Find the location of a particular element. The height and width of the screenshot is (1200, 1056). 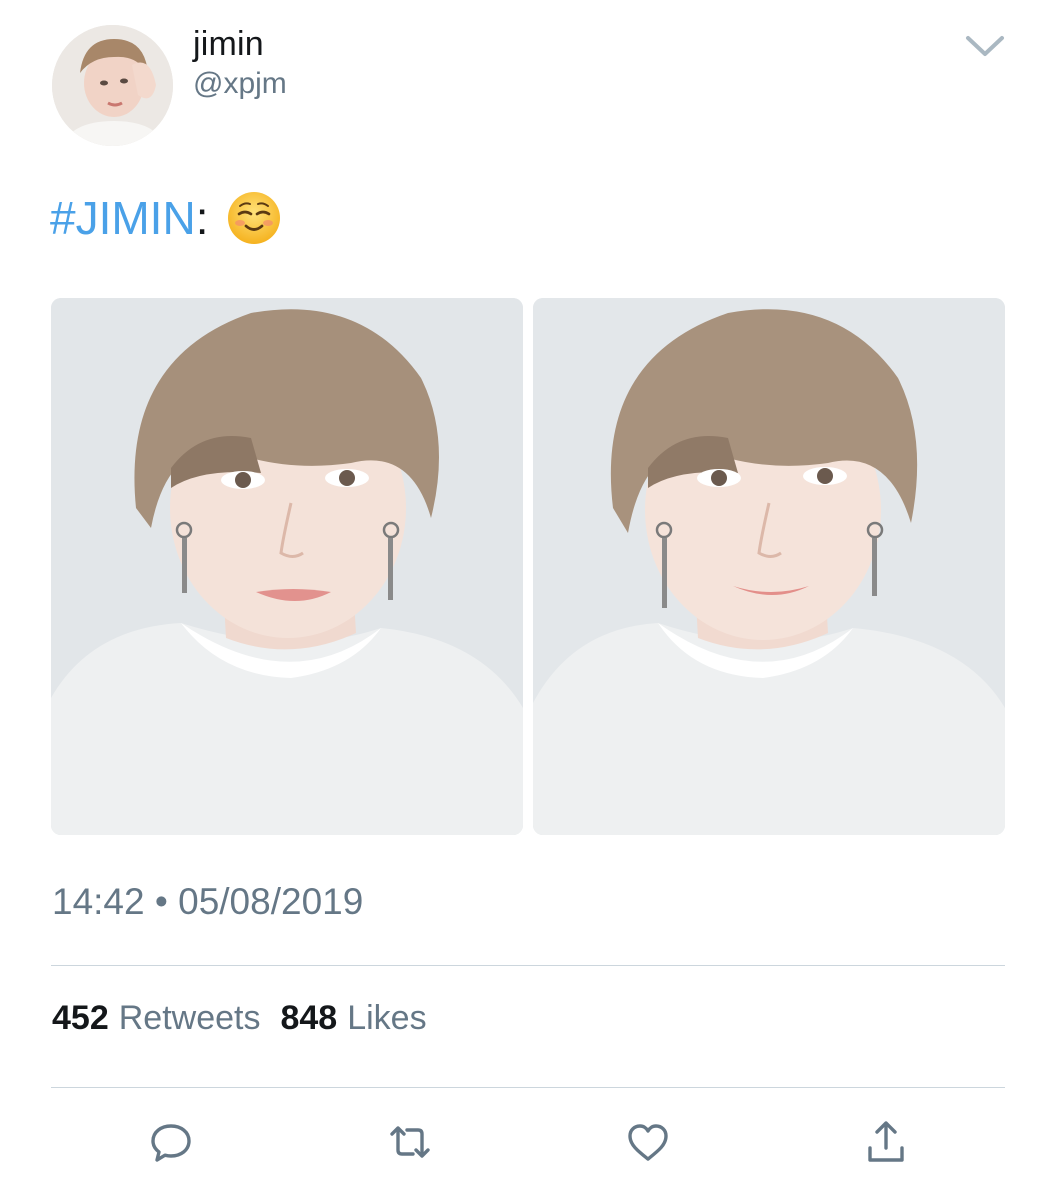

likes-count: 848 is located at coordinates (309, 1018).